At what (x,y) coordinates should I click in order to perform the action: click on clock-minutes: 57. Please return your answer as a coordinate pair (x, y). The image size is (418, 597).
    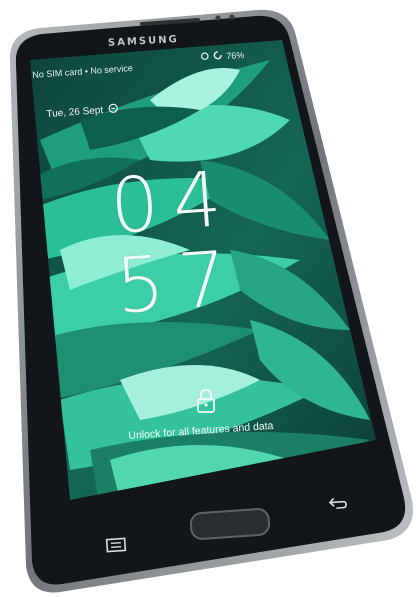
    Looking at the image, I should click on (178, 282).